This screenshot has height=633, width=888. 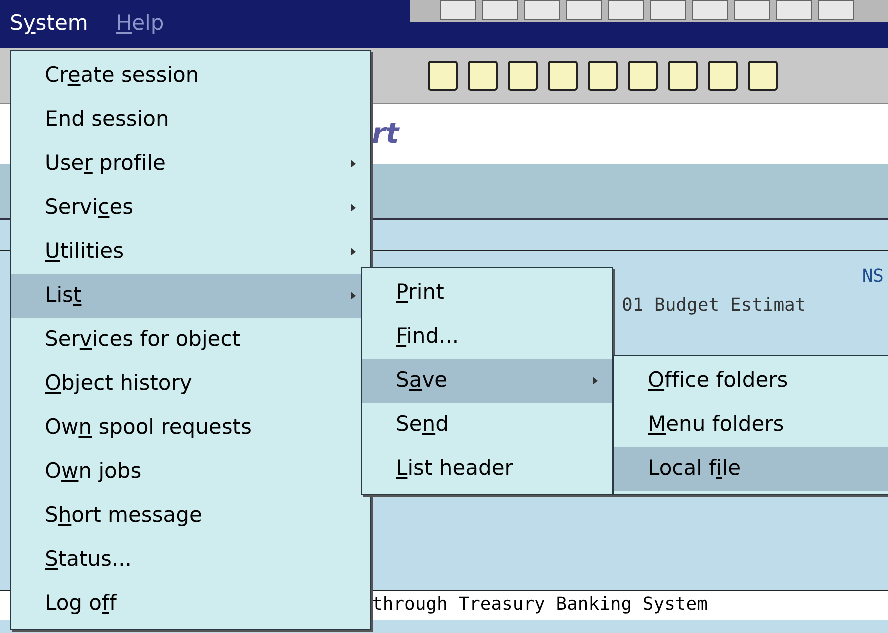 What do you see at coordinates (93, 472) in the screenshot?
I see `menu-item-label: Own jobs` at bounding box center [93, 472].